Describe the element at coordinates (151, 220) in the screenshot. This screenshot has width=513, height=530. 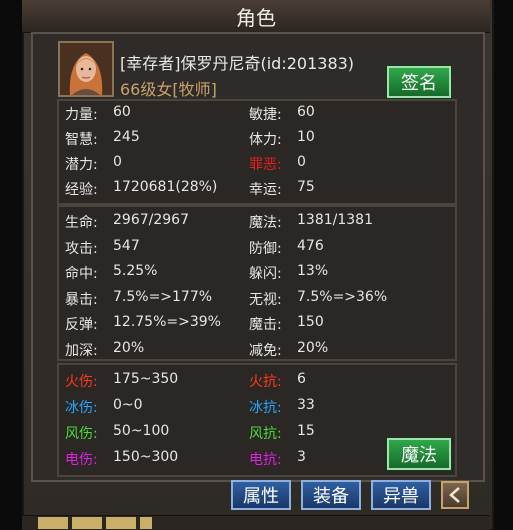
I see `stat-value: 2967/2967` at that location.